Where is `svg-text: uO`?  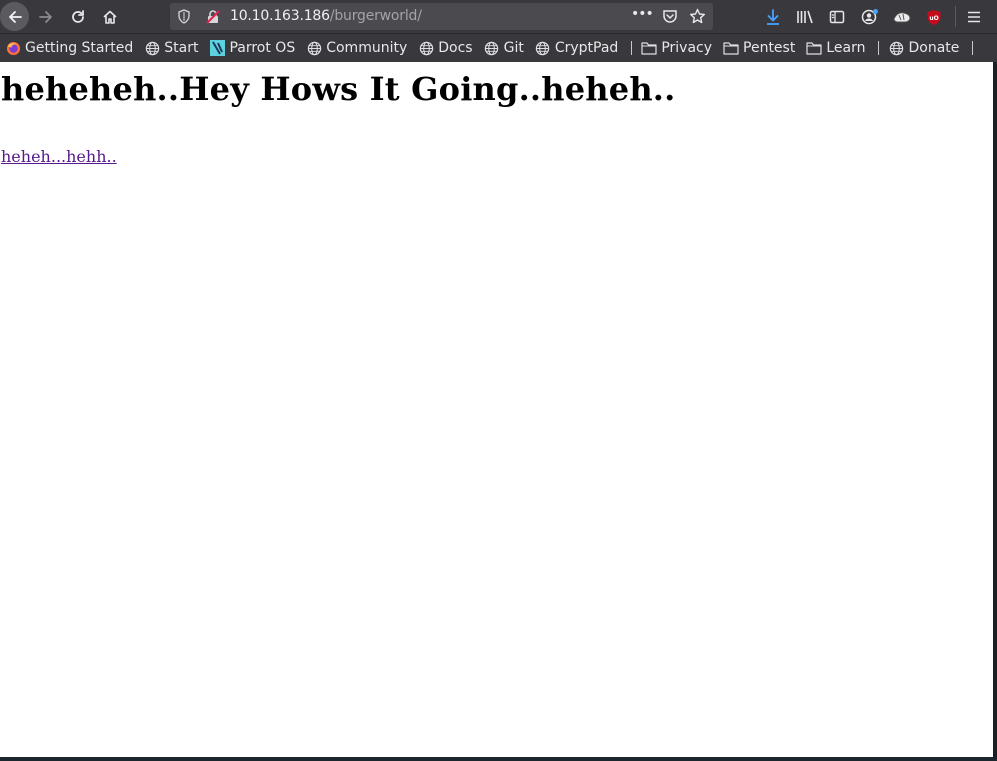 svg-text: uO is located at coordinates (933, 18).